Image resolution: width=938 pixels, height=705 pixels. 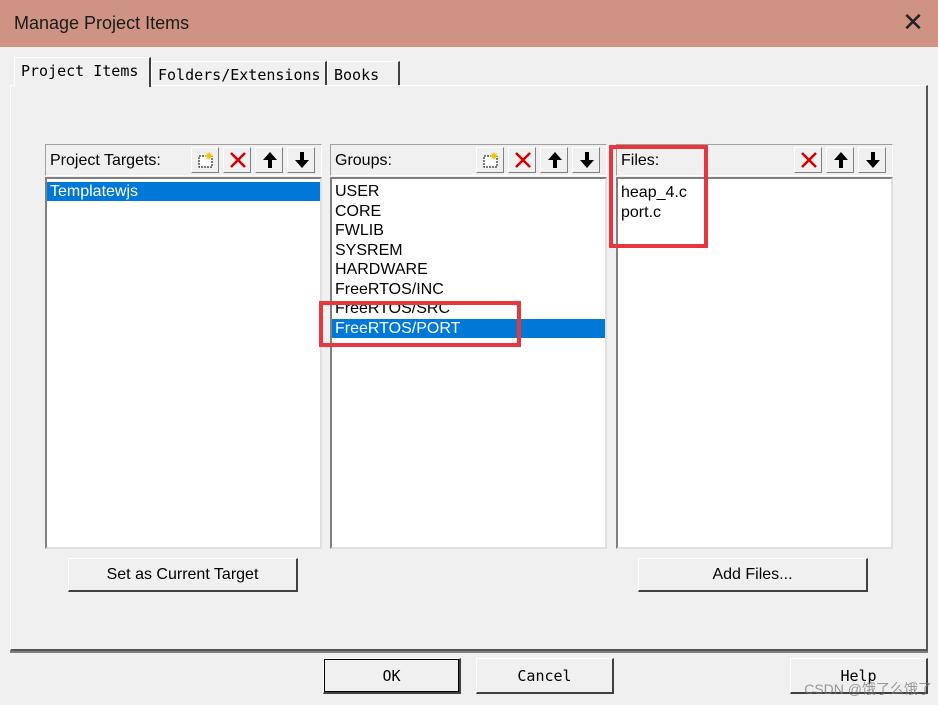 What do you see at coordinates (102, 23) in the screenshot?
I see `window-title: Manage Project Items` at bounding box center [102, 23].